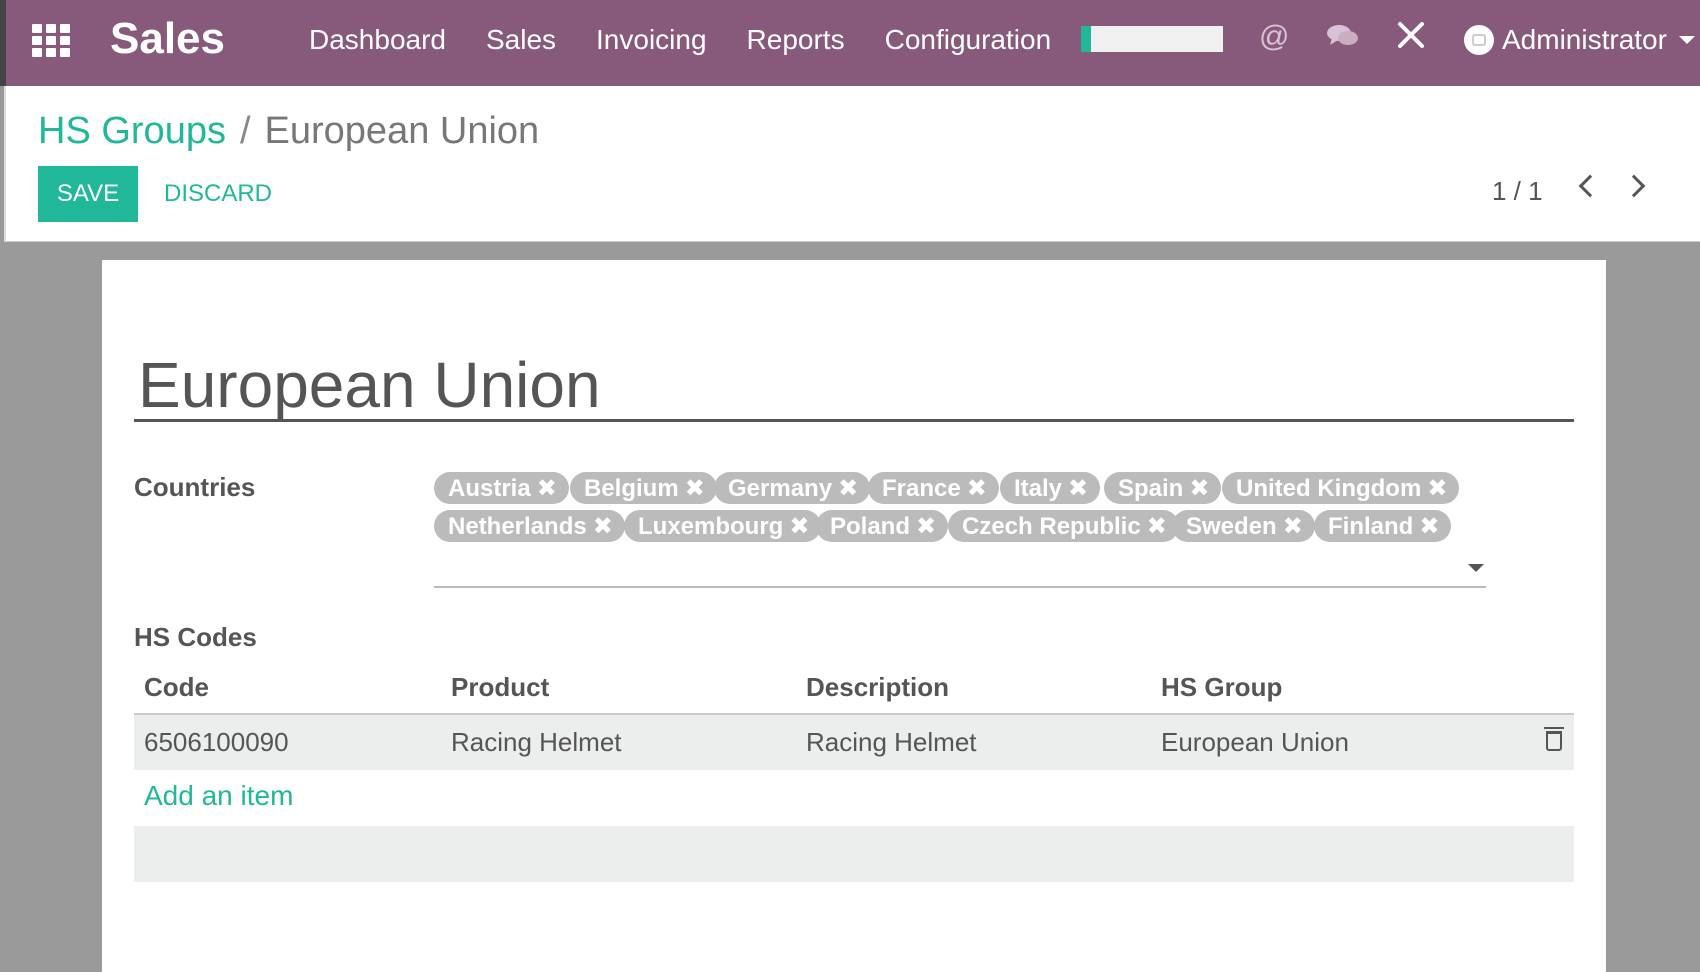  Describe the element at coordinates (618, 742) in the screenshot. I see `cell-product: Racing Helmet` at that location.